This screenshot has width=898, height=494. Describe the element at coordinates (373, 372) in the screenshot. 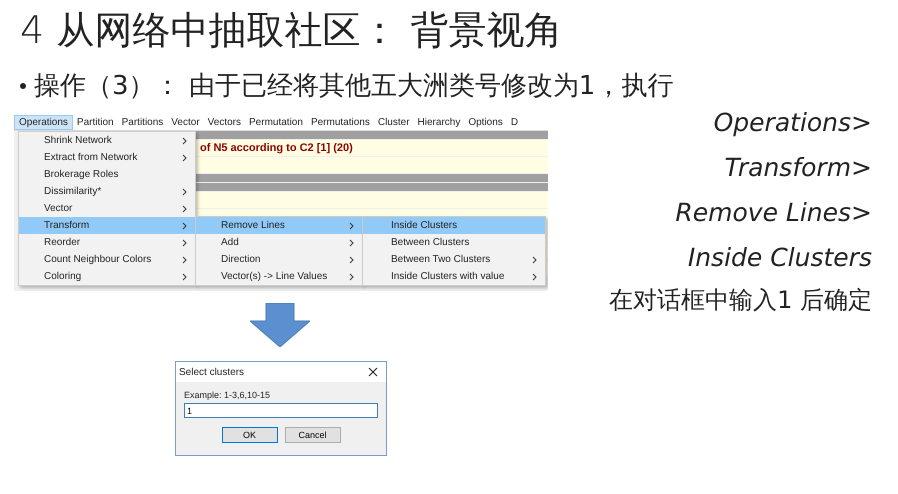

I see `close-icon` at that location.